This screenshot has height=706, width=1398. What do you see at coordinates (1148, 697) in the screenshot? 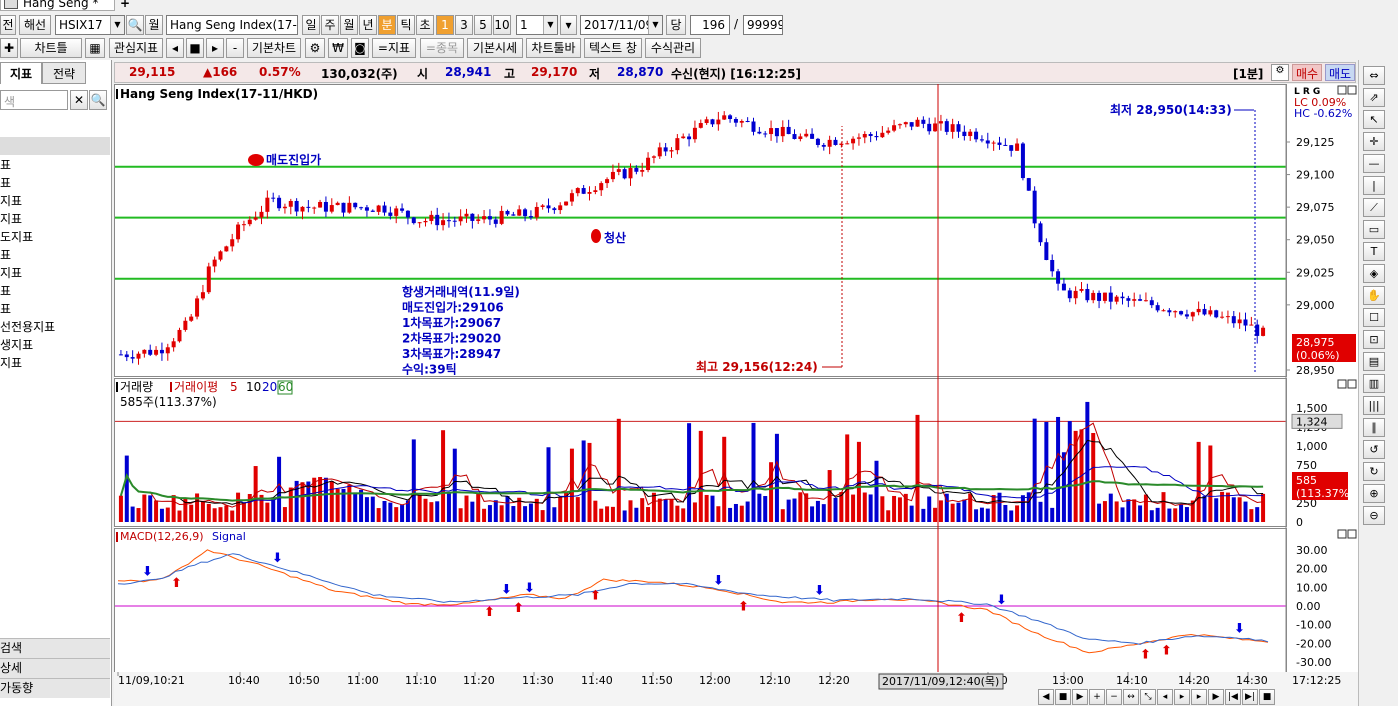
I see `scroll-button: ⤡` at bounding box center [1148, 697].